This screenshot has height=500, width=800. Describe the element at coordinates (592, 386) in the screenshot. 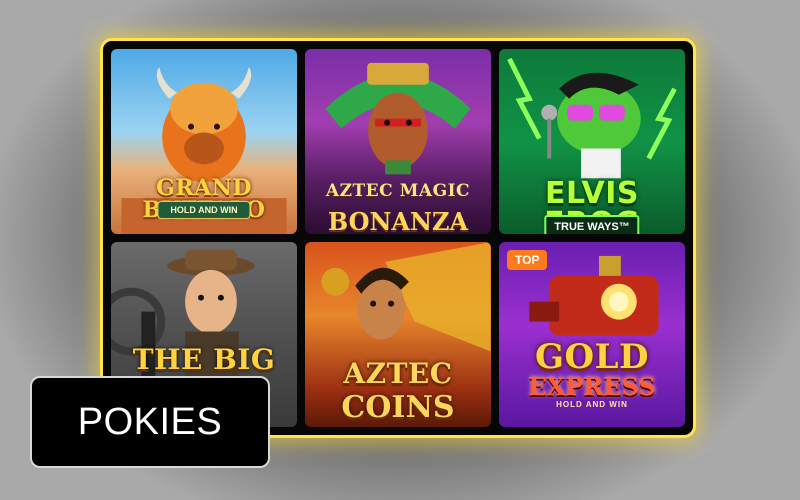

I see `game-title-line2: EXPRESS` at that location.